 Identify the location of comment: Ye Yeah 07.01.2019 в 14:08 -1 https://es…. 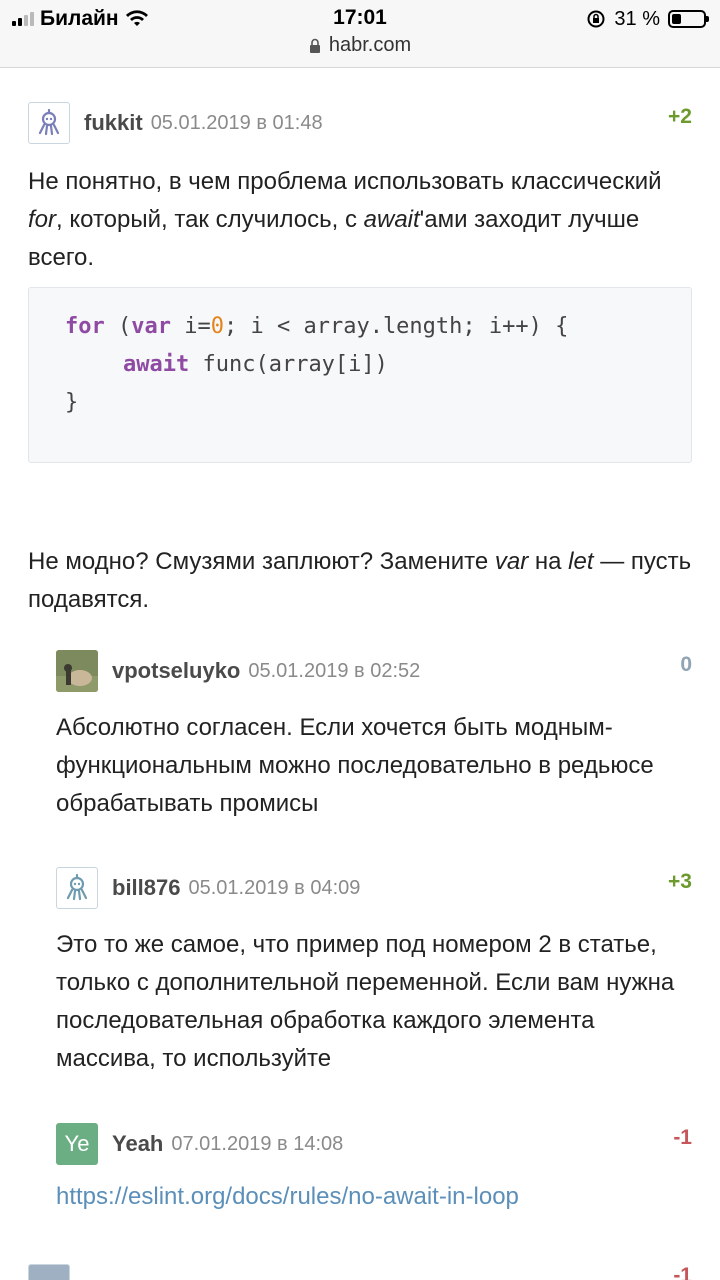
(374, 1169).